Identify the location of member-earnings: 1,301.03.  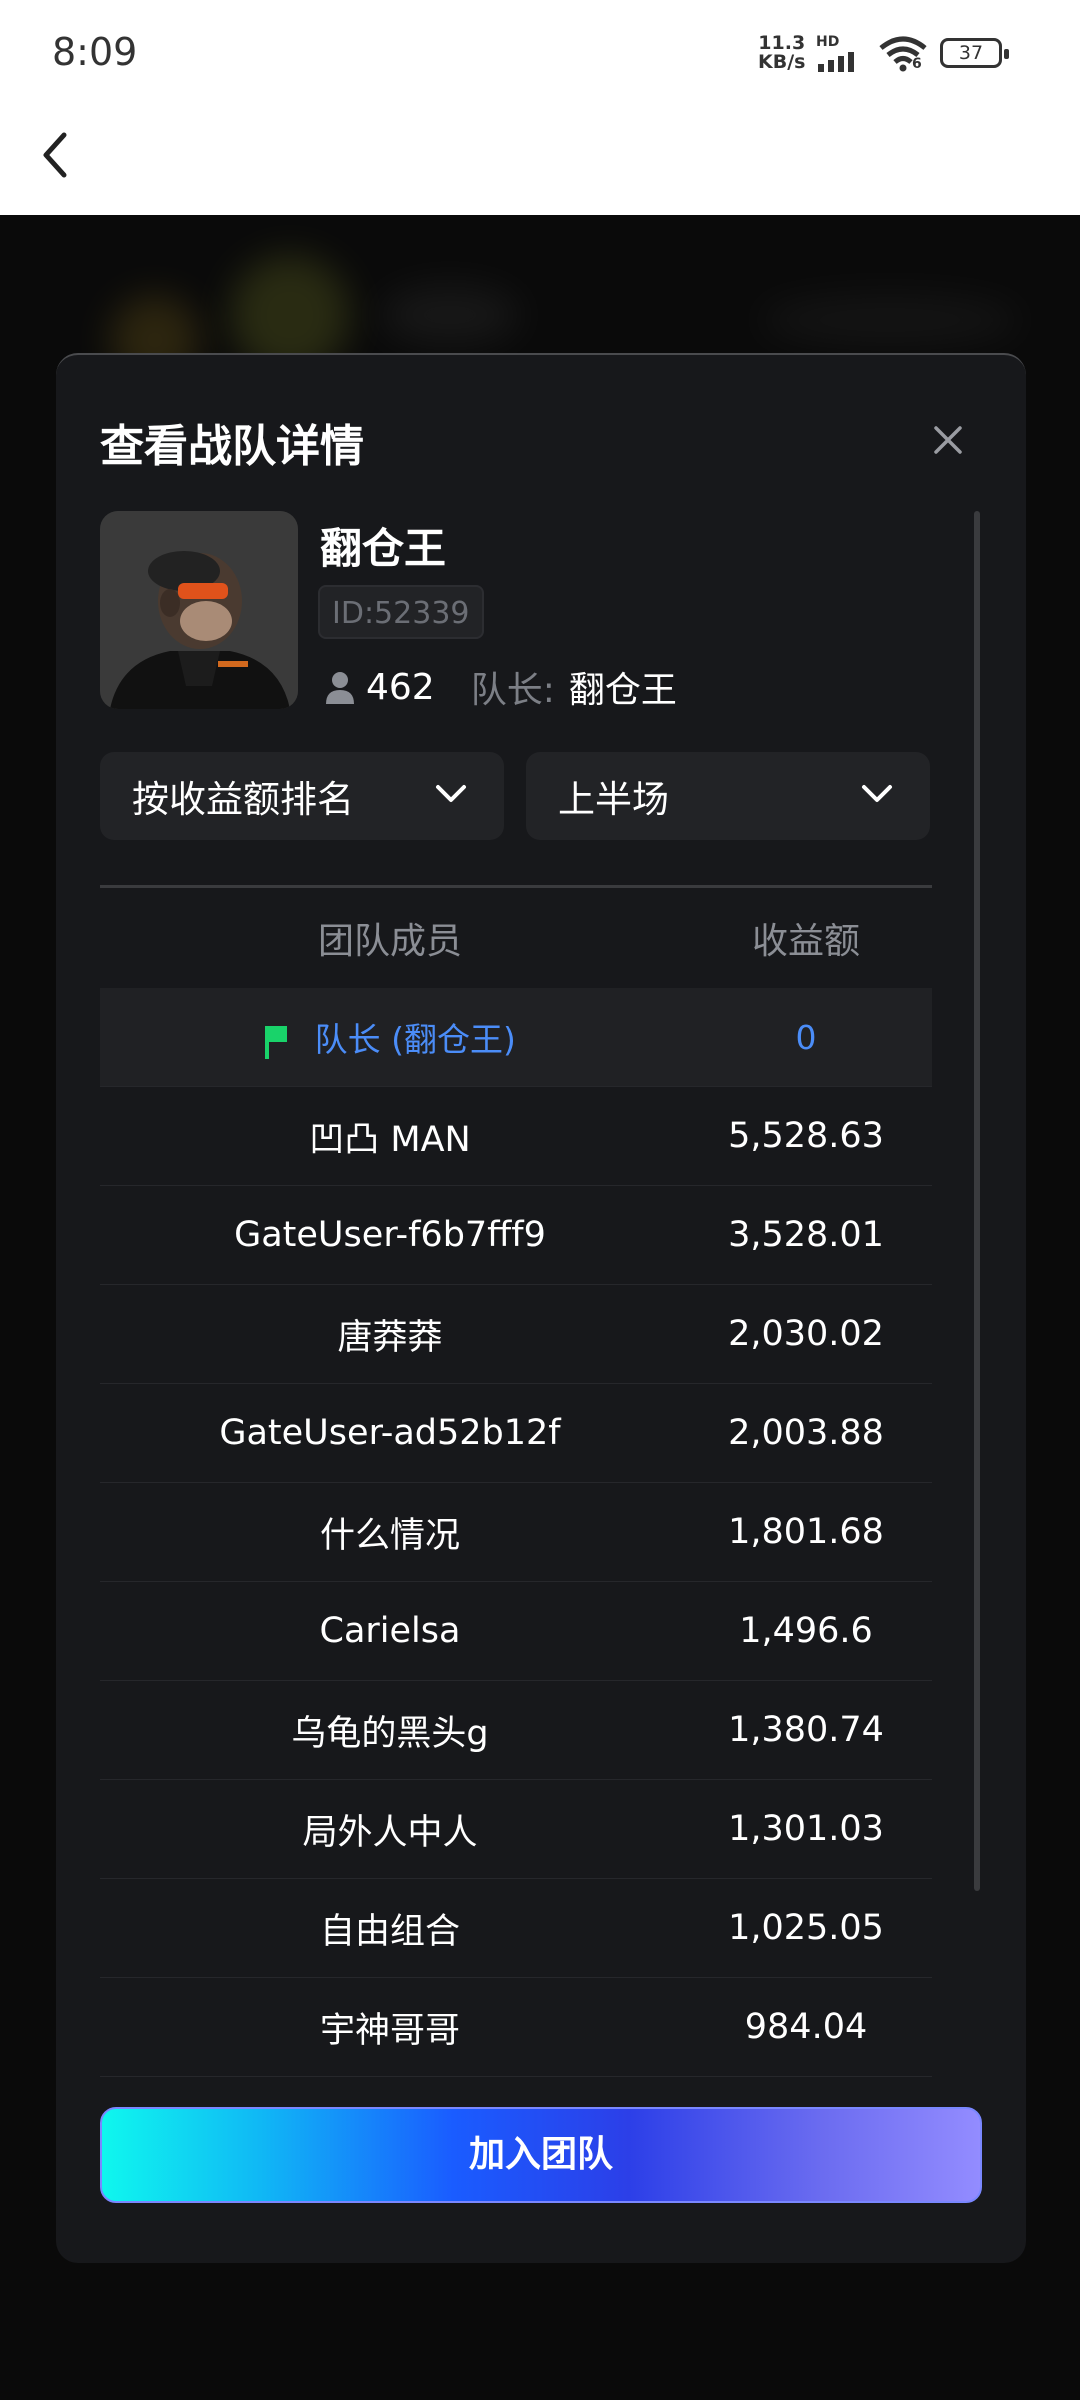
(806, 1829).